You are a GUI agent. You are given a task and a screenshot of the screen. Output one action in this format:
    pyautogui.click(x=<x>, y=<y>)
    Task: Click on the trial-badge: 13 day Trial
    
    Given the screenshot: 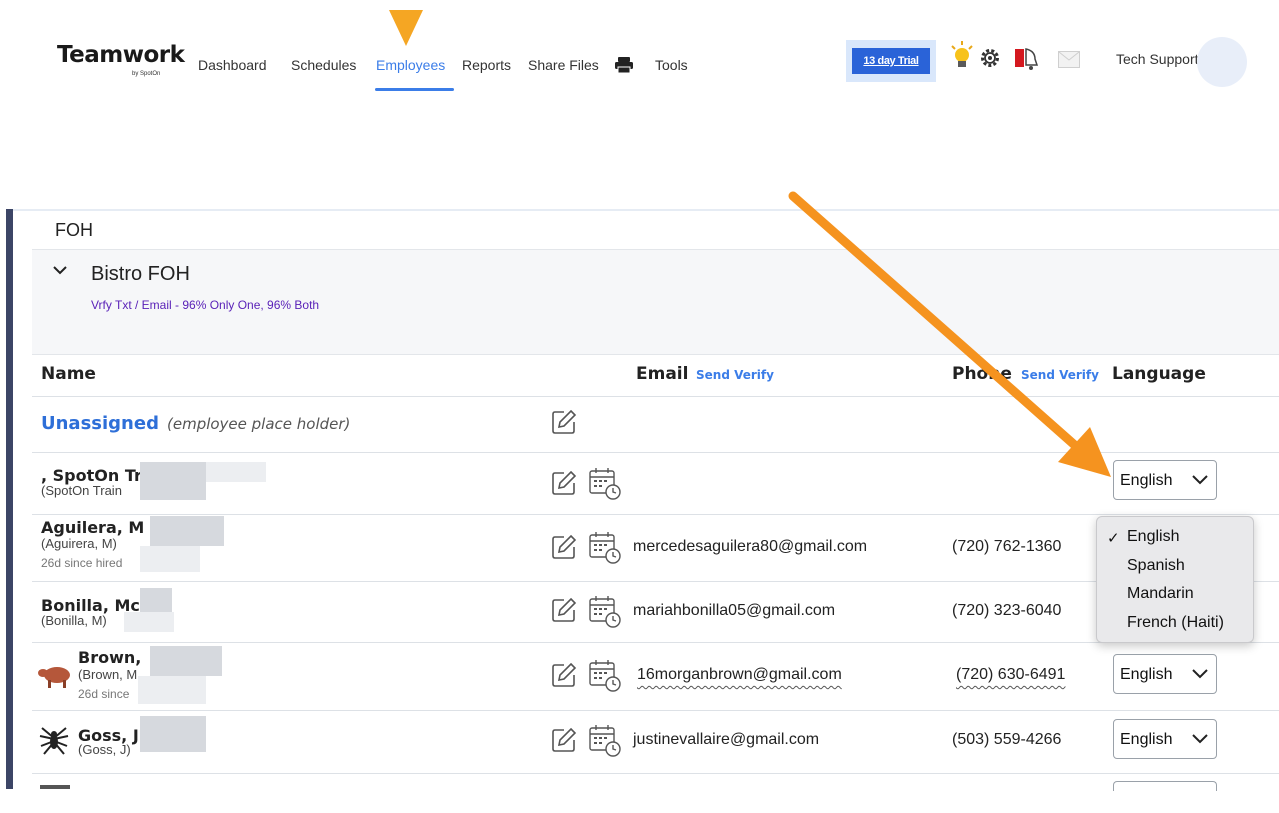 What is the action you would take?
    pyautogui.click(x=891, y=61)
    